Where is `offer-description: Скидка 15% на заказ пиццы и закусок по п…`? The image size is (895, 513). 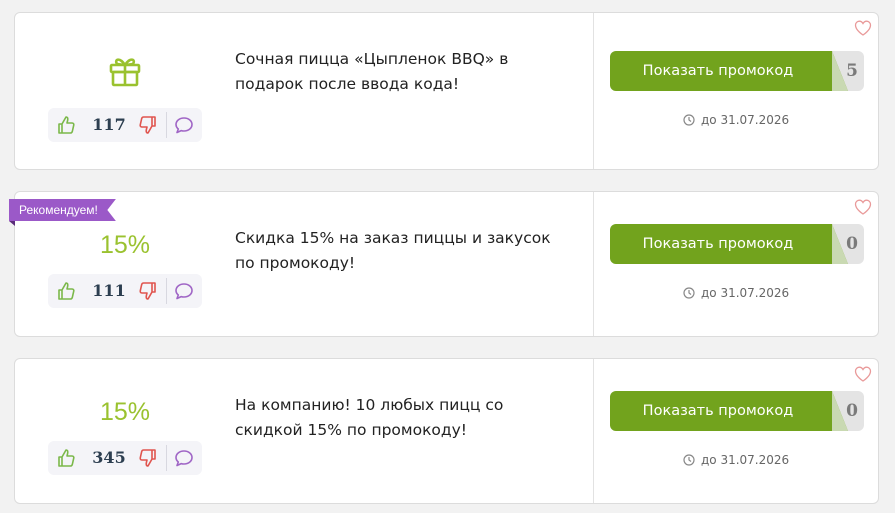
offer-description: Скидка 15% на заказ пиццы и закусок по п… is located at coordinates (393, 250).